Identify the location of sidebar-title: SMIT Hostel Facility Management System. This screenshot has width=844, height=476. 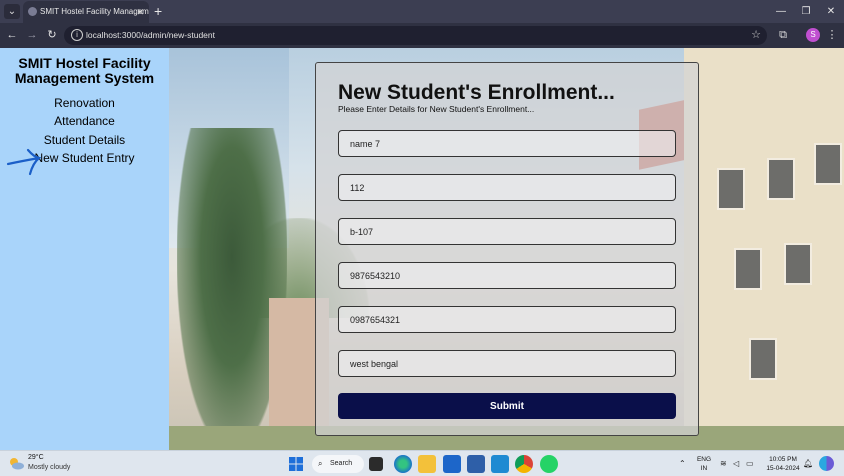
(84, 70).